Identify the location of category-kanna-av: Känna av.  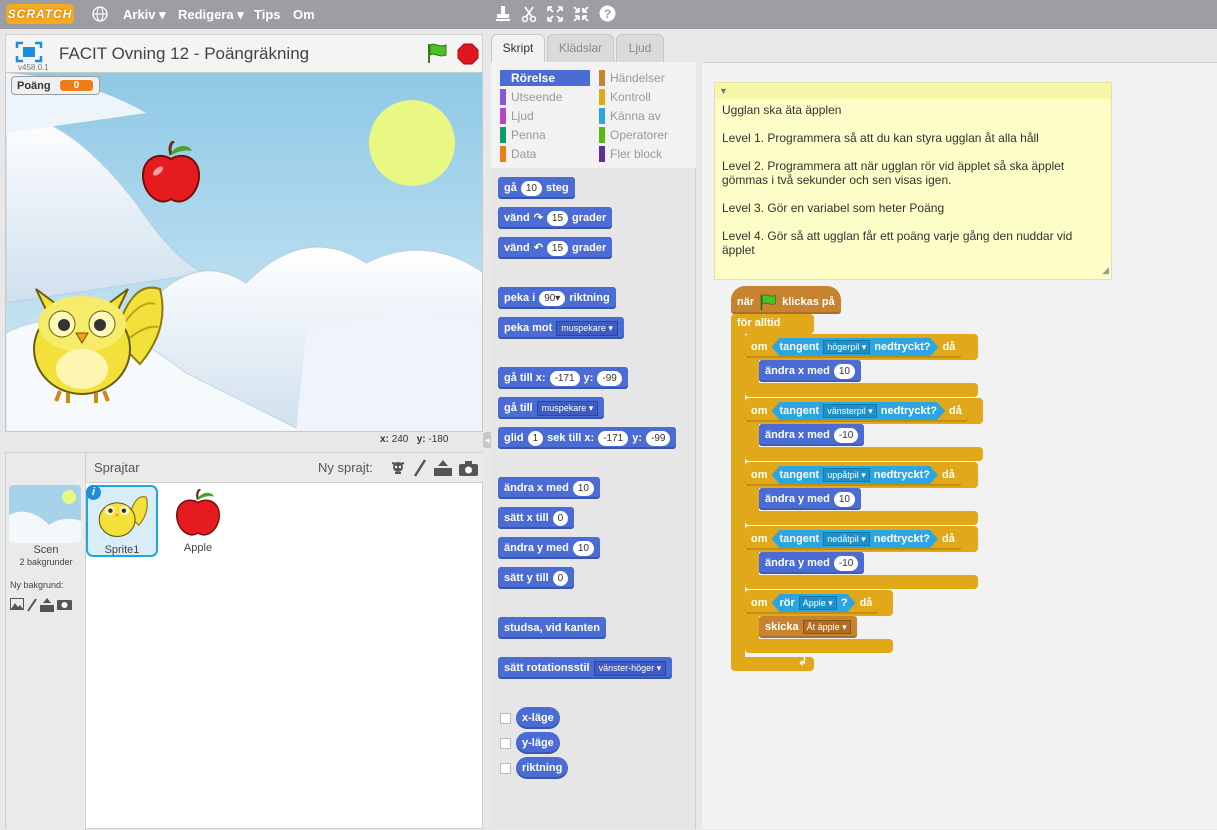
(645, 116).